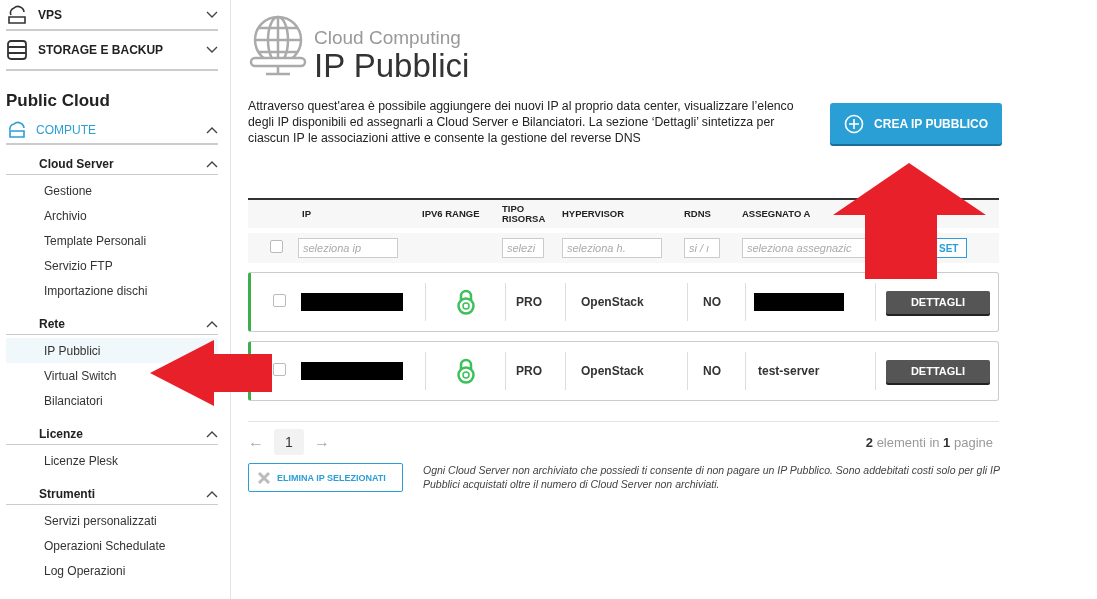 The image size is (1097, 599). What do you see at coordinates (112, 430) in the screenshot?
I see `group-menu-item: Licenze` at bounding box center [112, 430].